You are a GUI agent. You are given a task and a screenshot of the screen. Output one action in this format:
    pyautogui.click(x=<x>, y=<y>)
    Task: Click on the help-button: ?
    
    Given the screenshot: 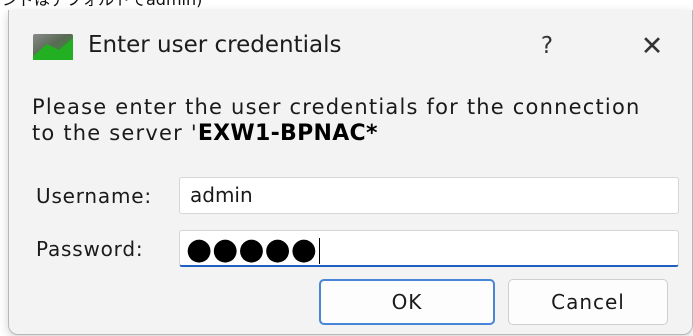 What is the action you would take?
    pyautogui.click(x=547, y=46)
    